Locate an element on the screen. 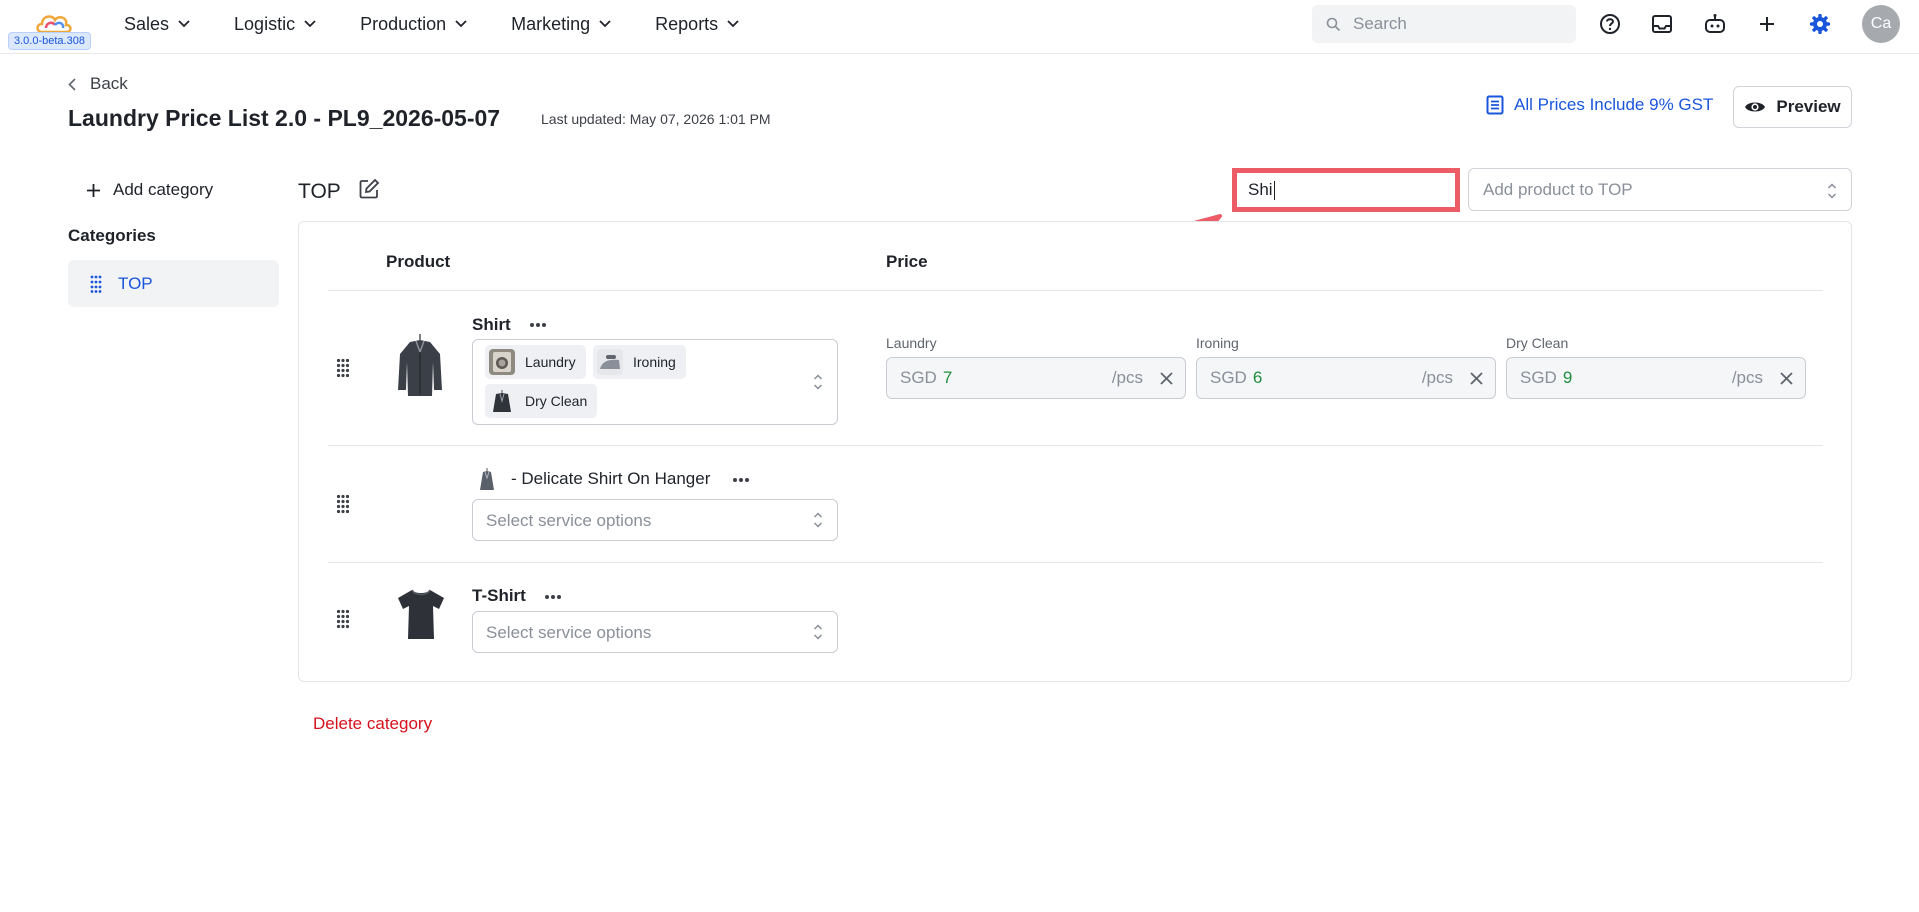  app-logo: 3.0.0-beta.308 is located at coordinates (53, 29).